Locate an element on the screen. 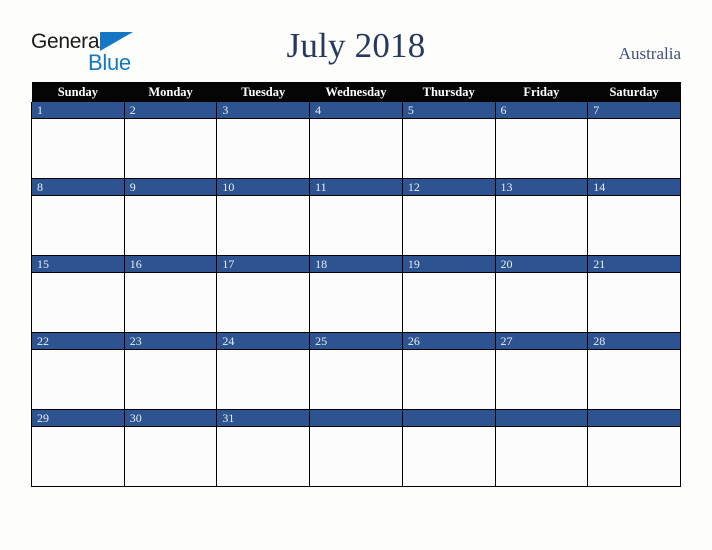  weekday-header-sunday: Sunday is located at coordinates (78, 92).